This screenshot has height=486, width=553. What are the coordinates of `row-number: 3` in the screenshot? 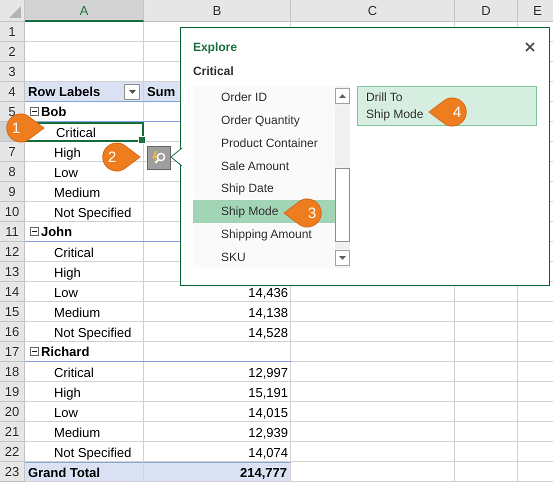 It's located at (12, 72).